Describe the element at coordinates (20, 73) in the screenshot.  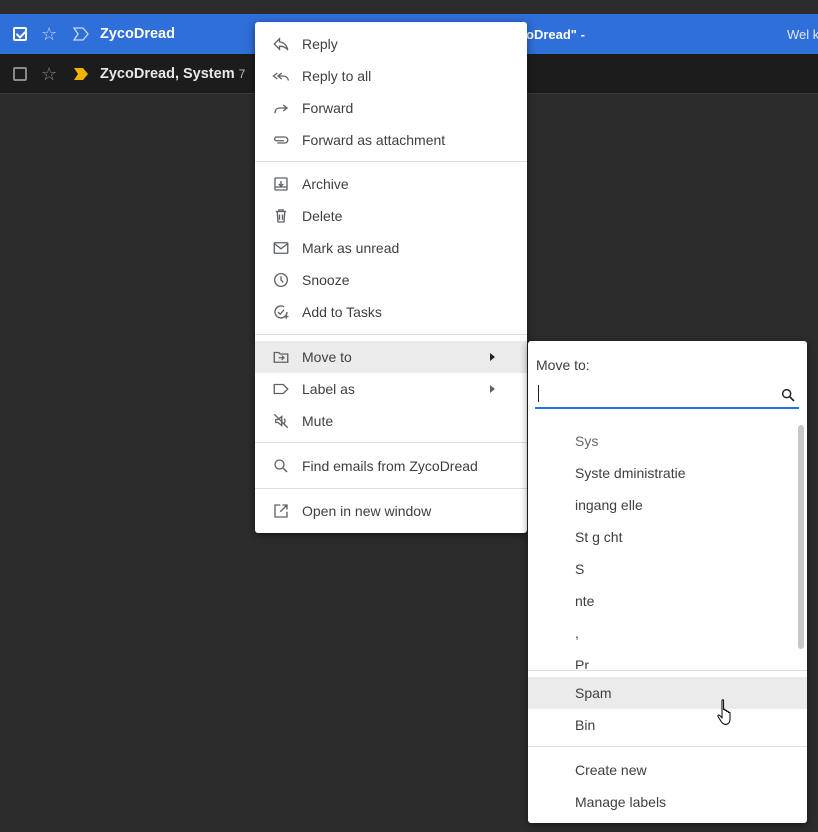
I see `row-checkbox` at that location.